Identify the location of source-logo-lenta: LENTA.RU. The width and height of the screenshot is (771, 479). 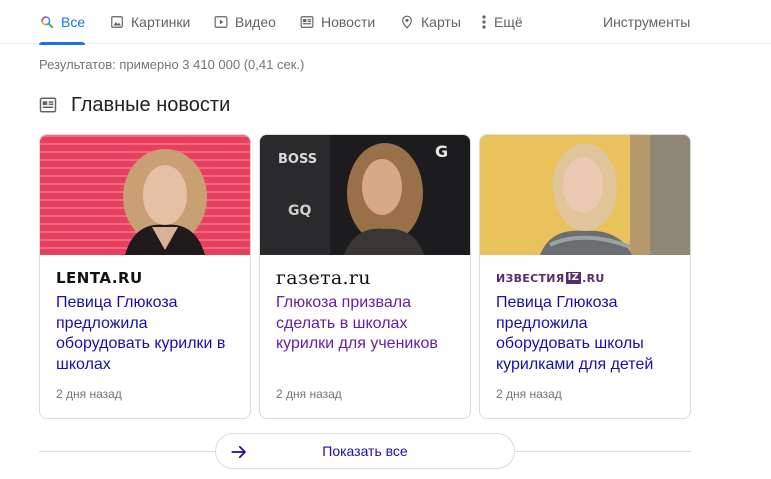
(99, 278).